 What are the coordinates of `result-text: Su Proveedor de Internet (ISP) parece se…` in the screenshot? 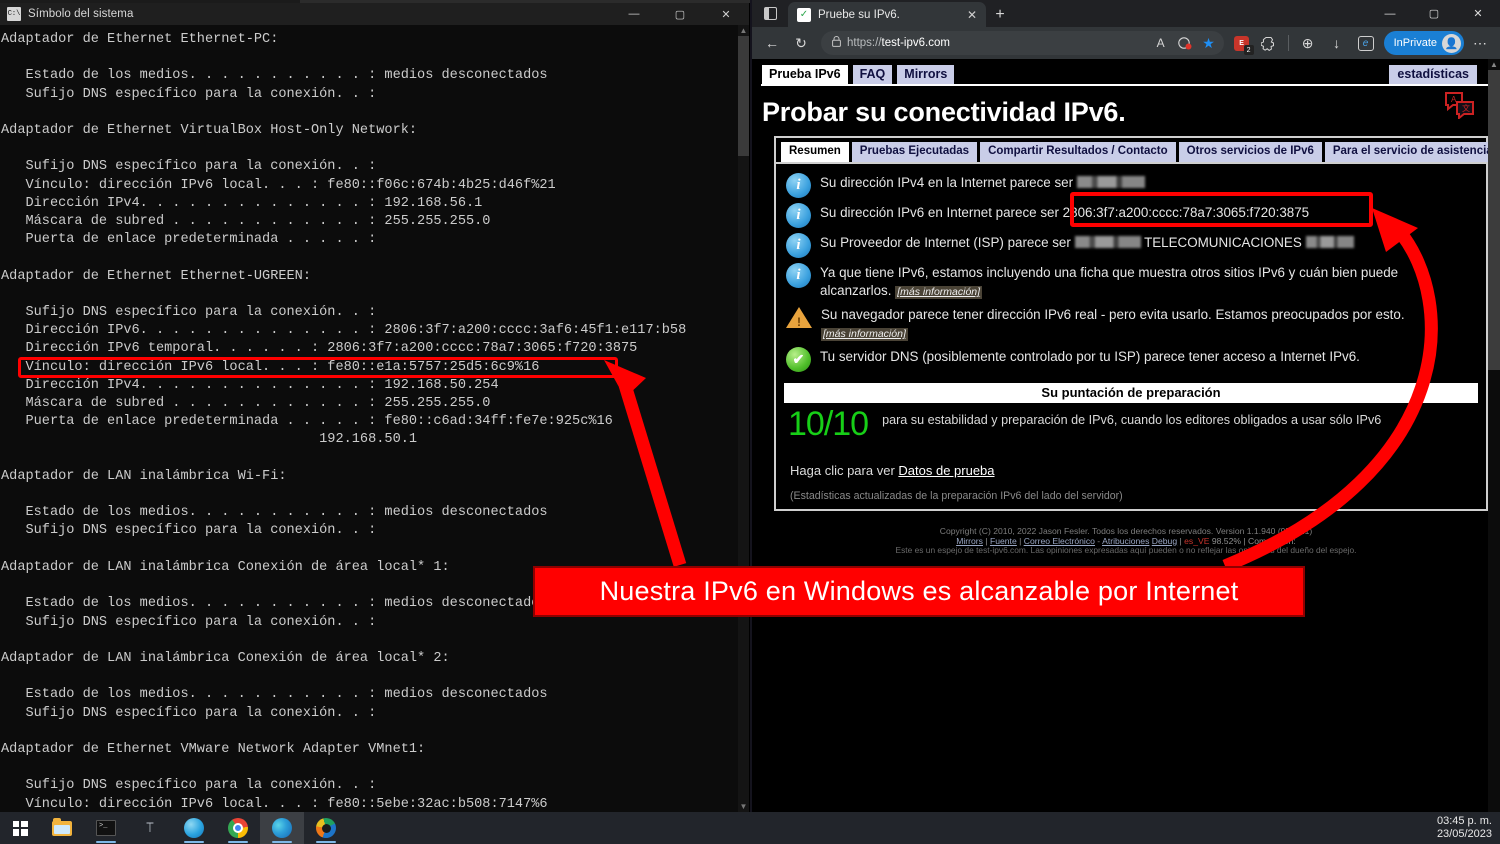 It's located at (1087, 242).